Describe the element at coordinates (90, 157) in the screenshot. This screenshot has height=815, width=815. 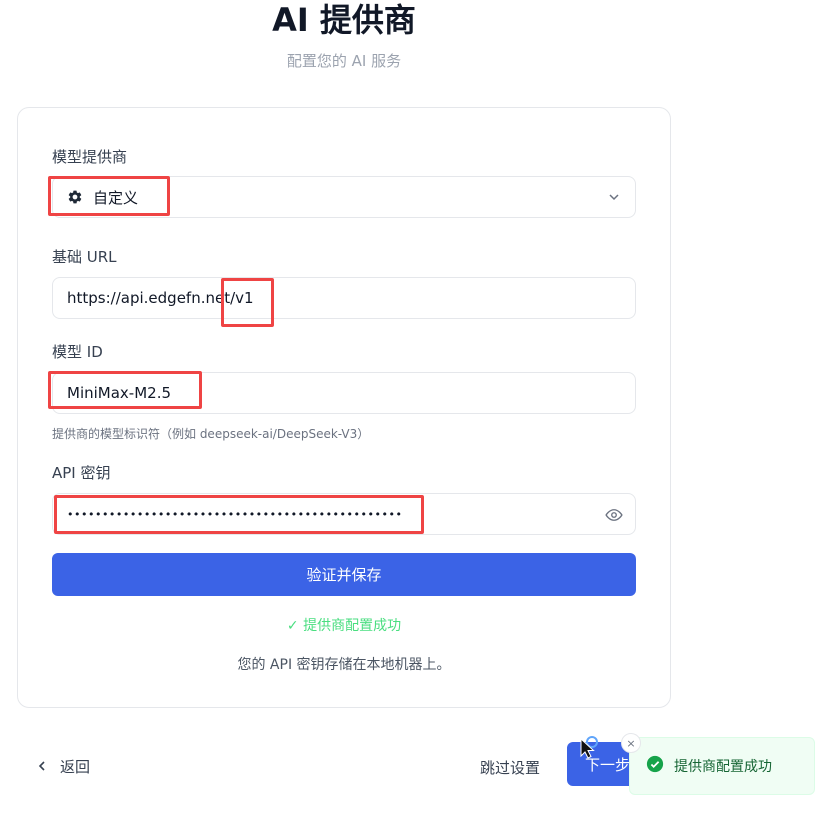
I see `provider-label: 模型提供商` at that location.